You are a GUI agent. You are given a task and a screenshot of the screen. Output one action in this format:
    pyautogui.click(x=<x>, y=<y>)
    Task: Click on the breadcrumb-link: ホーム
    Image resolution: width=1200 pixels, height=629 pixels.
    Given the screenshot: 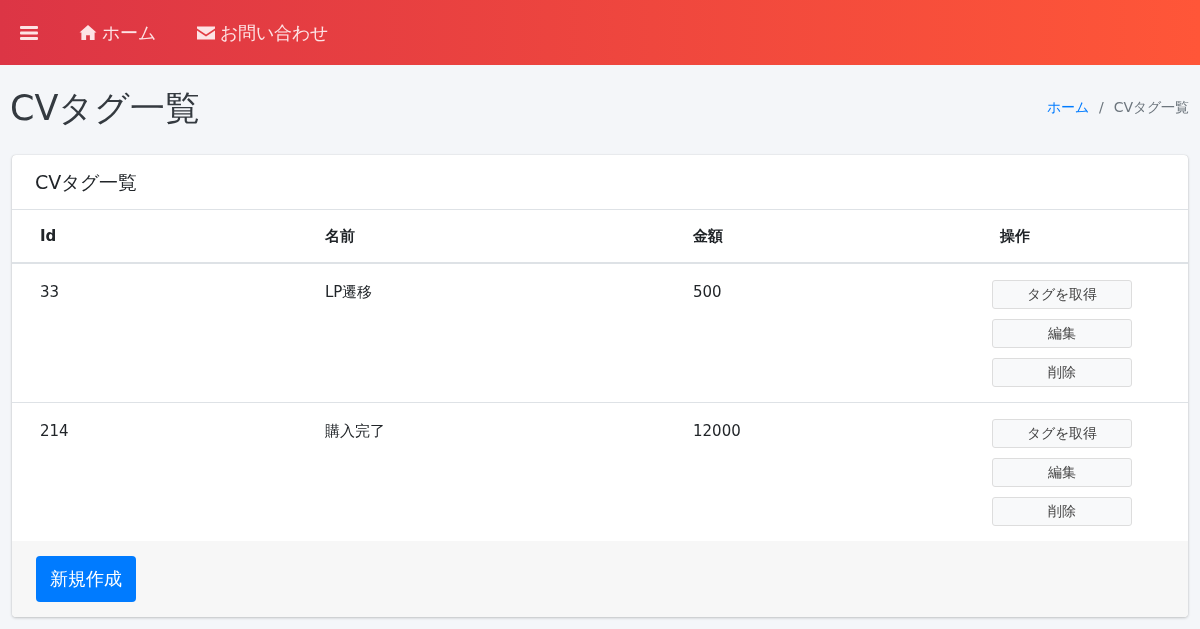 What is the action you would take?
    pyautogui.click(x=1067, y=108)
    